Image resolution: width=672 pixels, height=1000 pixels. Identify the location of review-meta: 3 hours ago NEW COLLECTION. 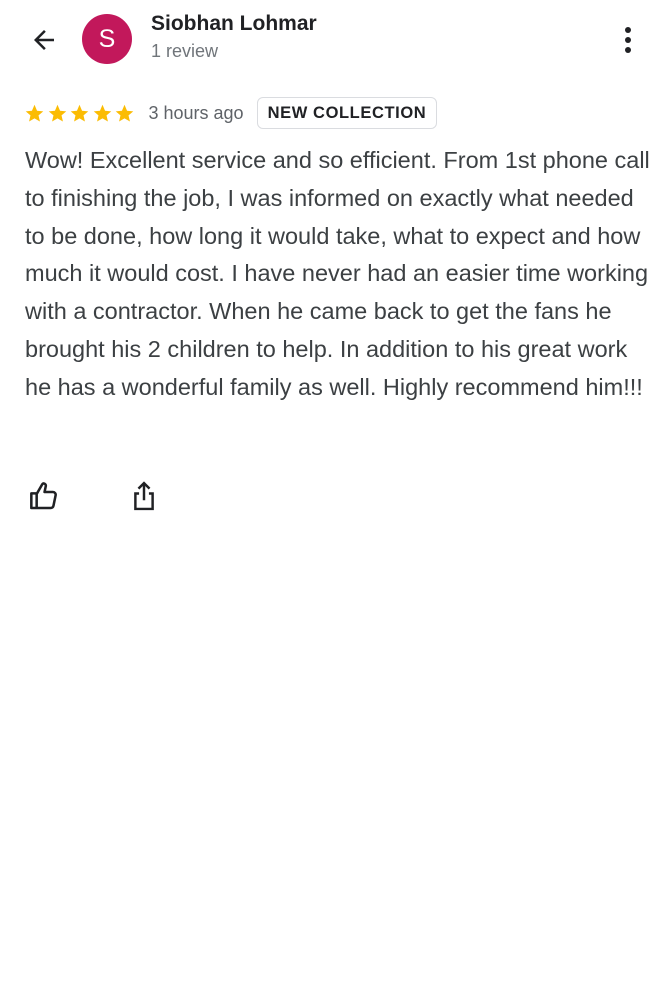
(231, 113).